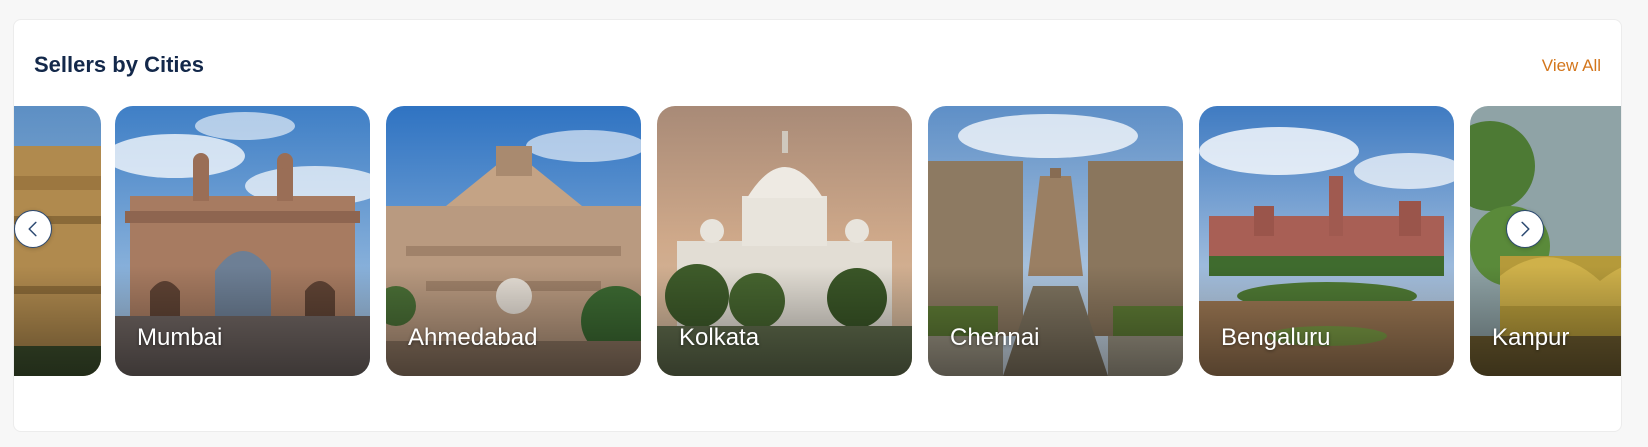  Describe the element at coordinates (1571, 66) in the screenshot. I see `view-all-link: View All` at that location.